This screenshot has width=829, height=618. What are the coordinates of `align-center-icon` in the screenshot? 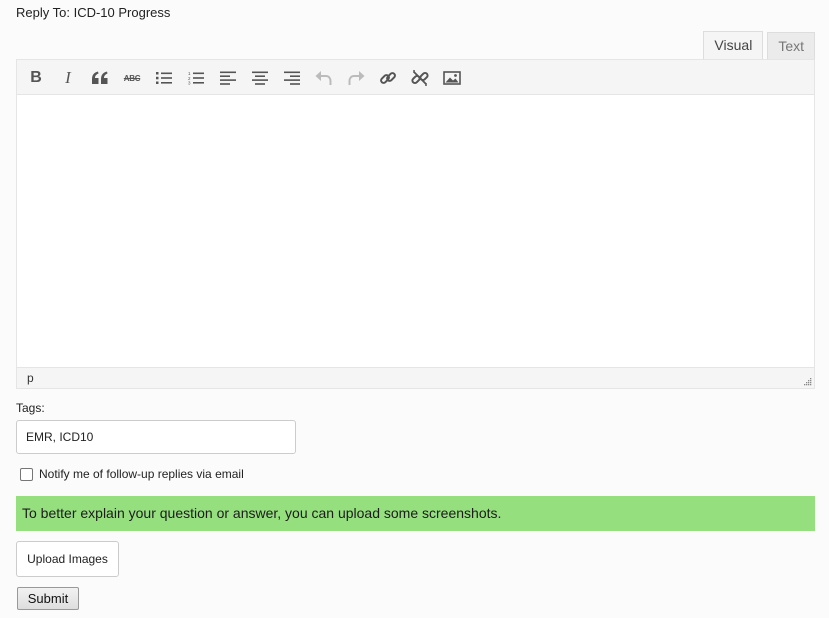 It's located at (260, 78).